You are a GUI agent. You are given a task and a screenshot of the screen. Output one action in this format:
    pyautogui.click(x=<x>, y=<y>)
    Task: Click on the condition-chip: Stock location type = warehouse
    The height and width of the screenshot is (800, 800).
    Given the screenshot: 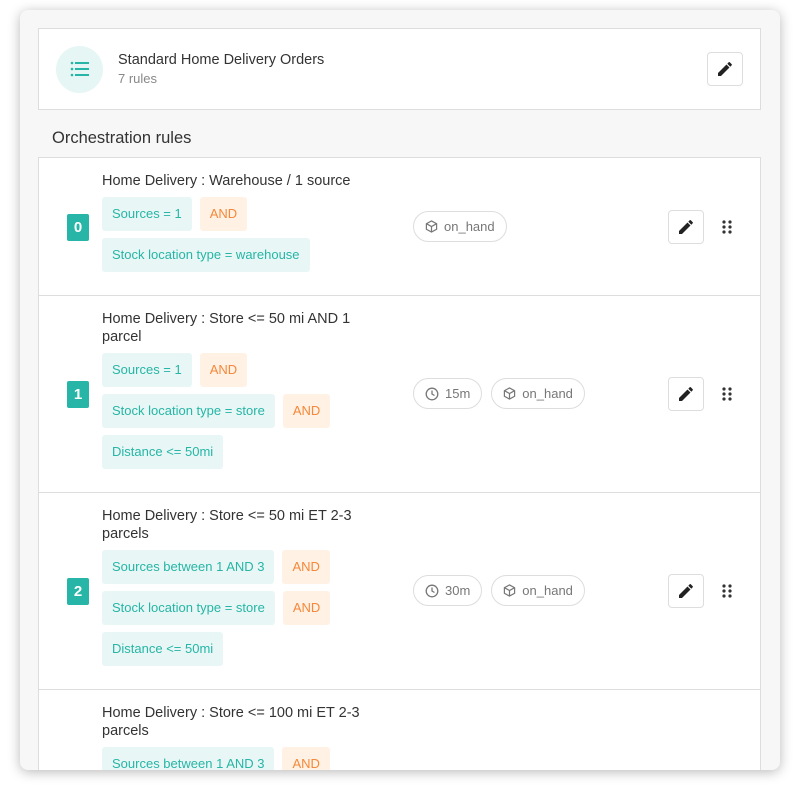 What is the action you would take?
    pyautogui.click(x=206, y=255)
    